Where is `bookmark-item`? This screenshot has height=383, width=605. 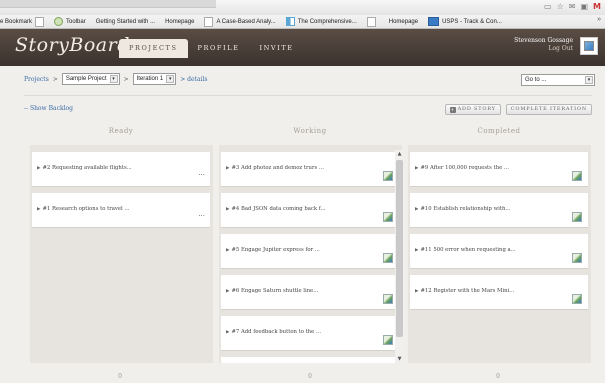
bookmark-item is located at coordinates (372, 21).